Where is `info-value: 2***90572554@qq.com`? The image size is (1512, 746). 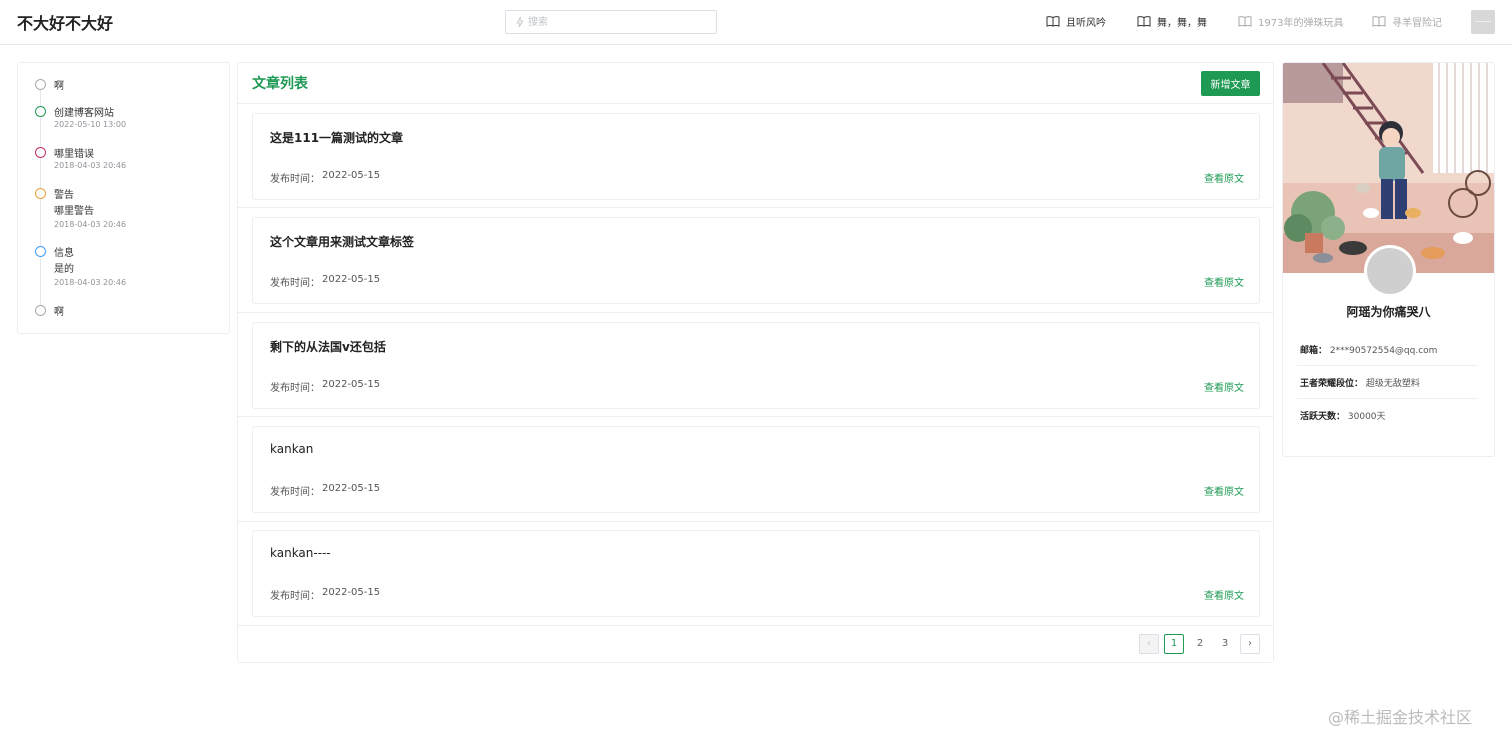 info-value: 2***90572554@qq.com is located at coordinates (1383, 351).